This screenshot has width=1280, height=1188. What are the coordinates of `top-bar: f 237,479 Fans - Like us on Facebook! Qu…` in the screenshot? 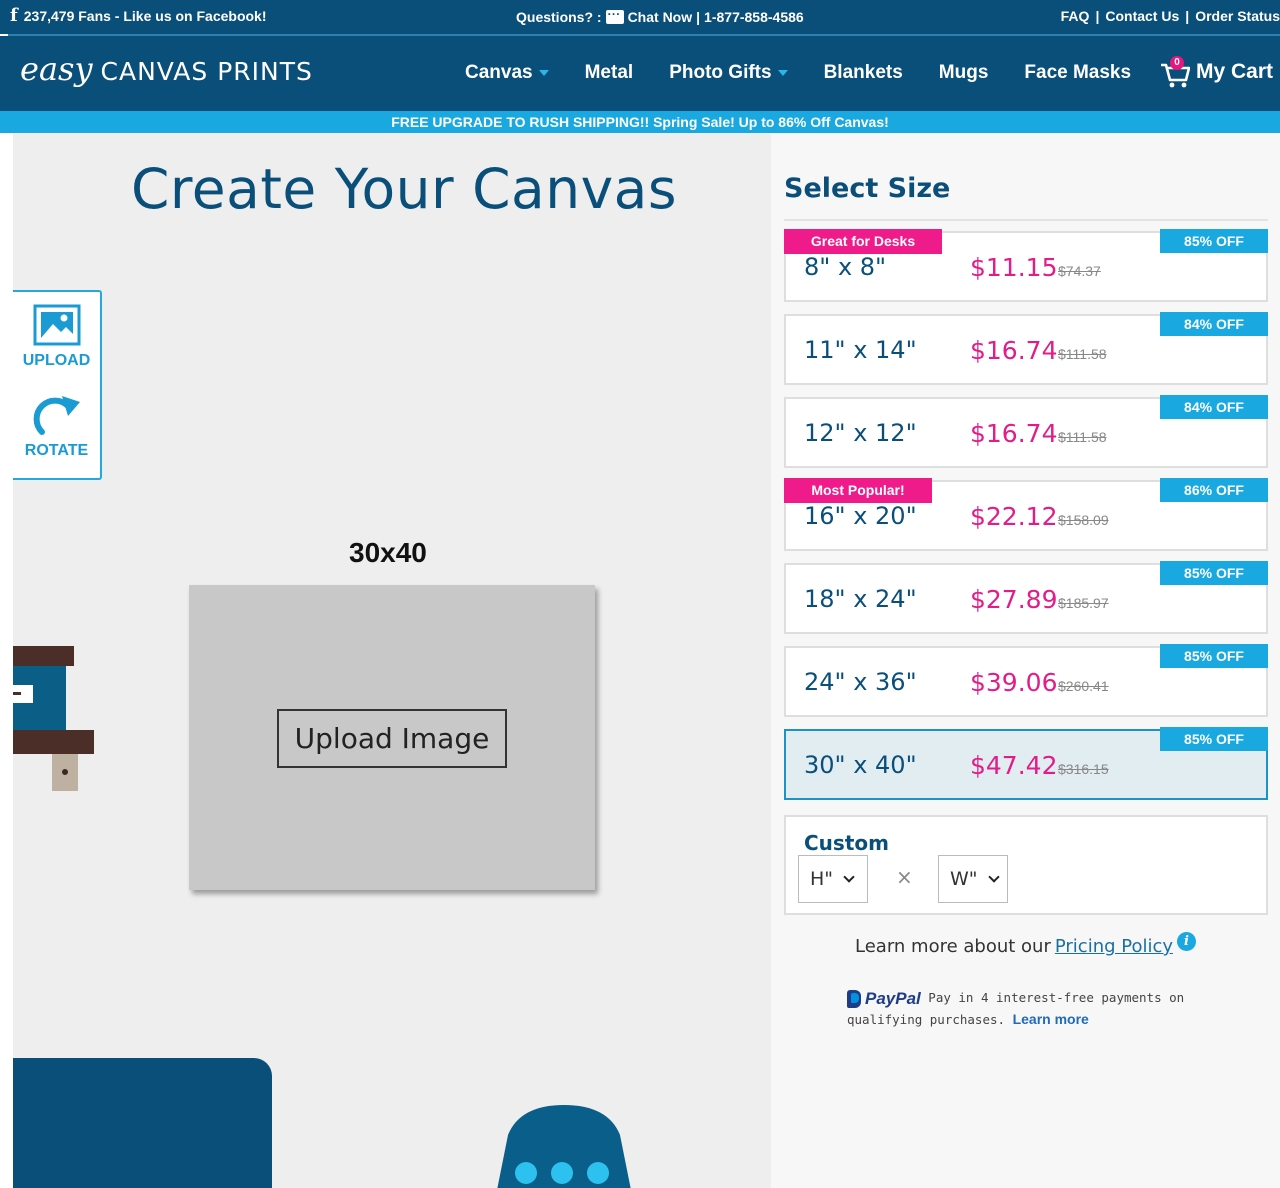 It's located at (640, 17).